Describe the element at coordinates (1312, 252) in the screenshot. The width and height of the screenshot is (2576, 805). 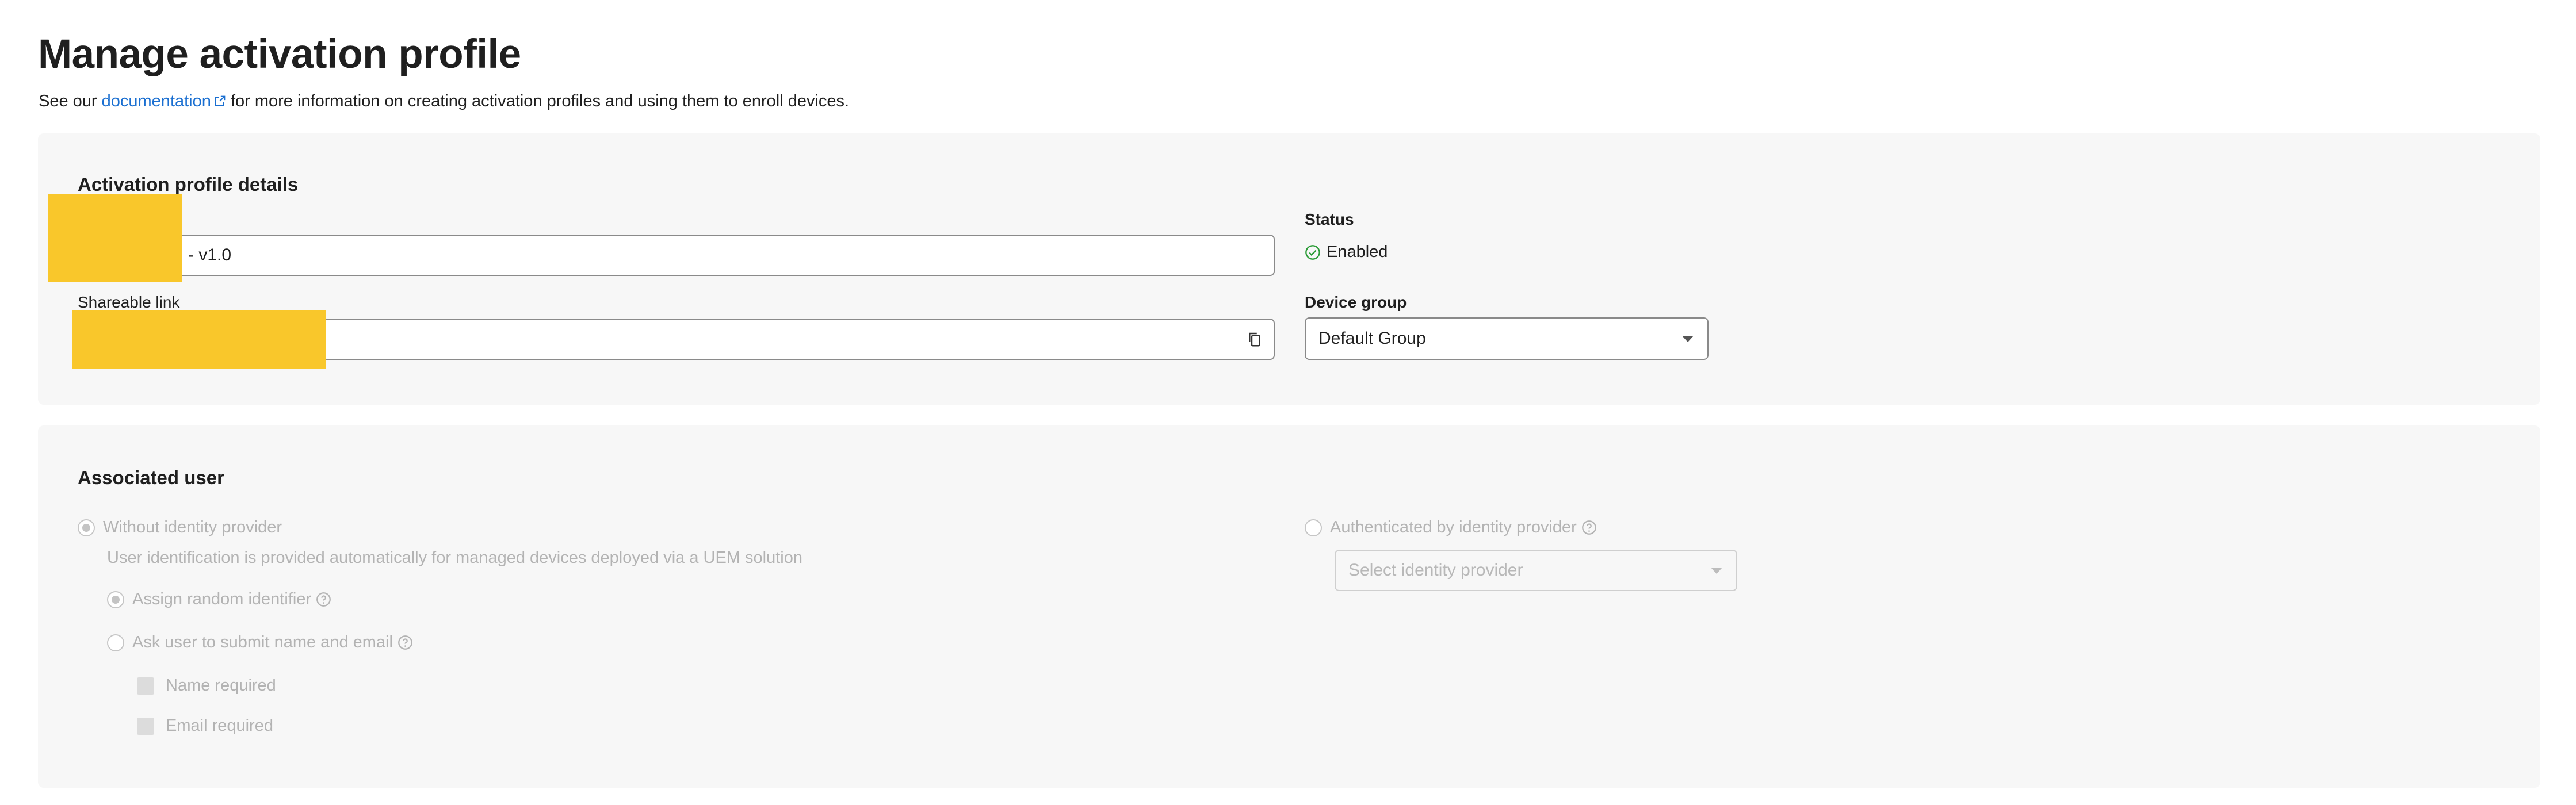
I see `check-circle-icon` at that location.